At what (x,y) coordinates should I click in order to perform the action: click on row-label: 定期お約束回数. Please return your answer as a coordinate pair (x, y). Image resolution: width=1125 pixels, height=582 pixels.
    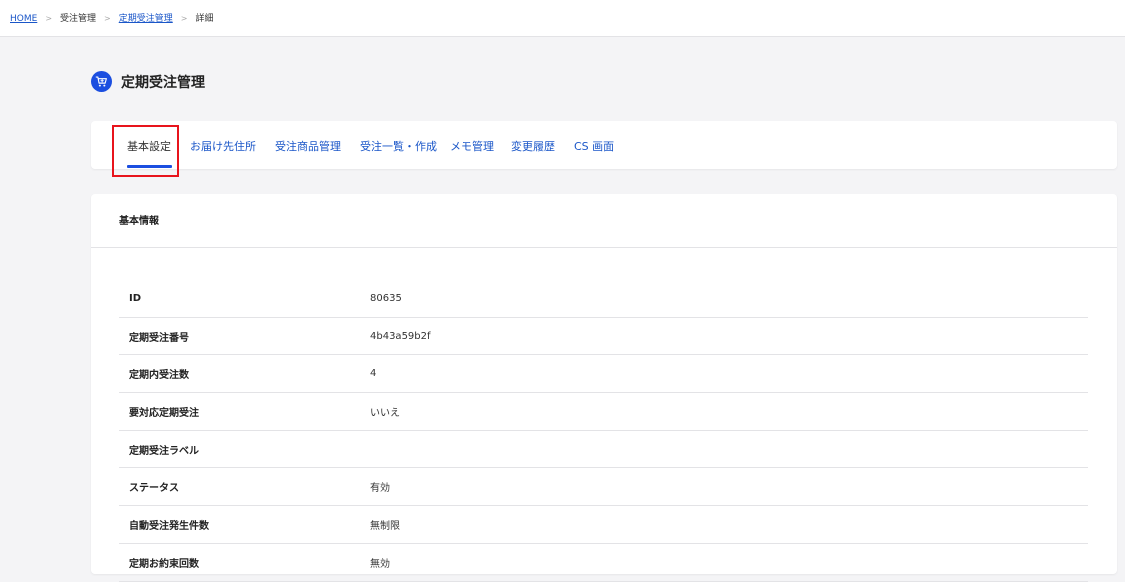
    Looking at the image, I should click on (164, 564).